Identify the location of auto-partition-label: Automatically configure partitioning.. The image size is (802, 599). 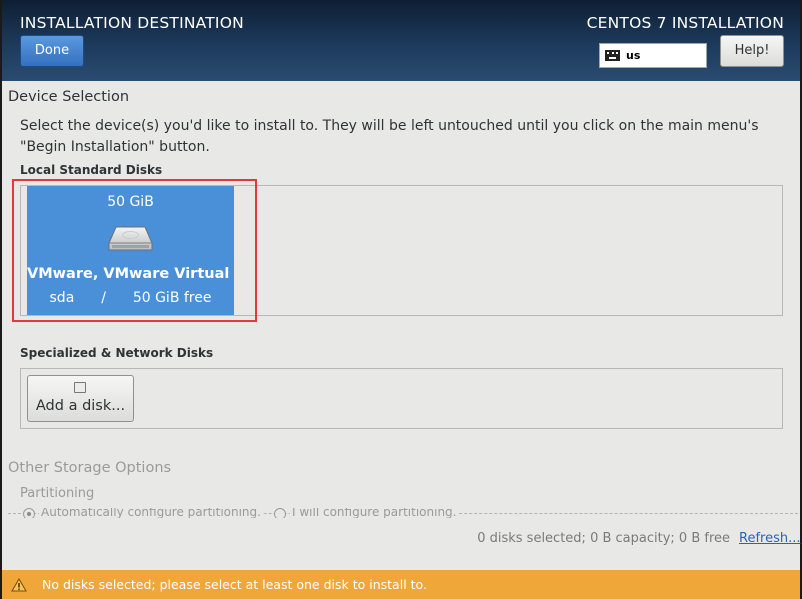
(151, 513).